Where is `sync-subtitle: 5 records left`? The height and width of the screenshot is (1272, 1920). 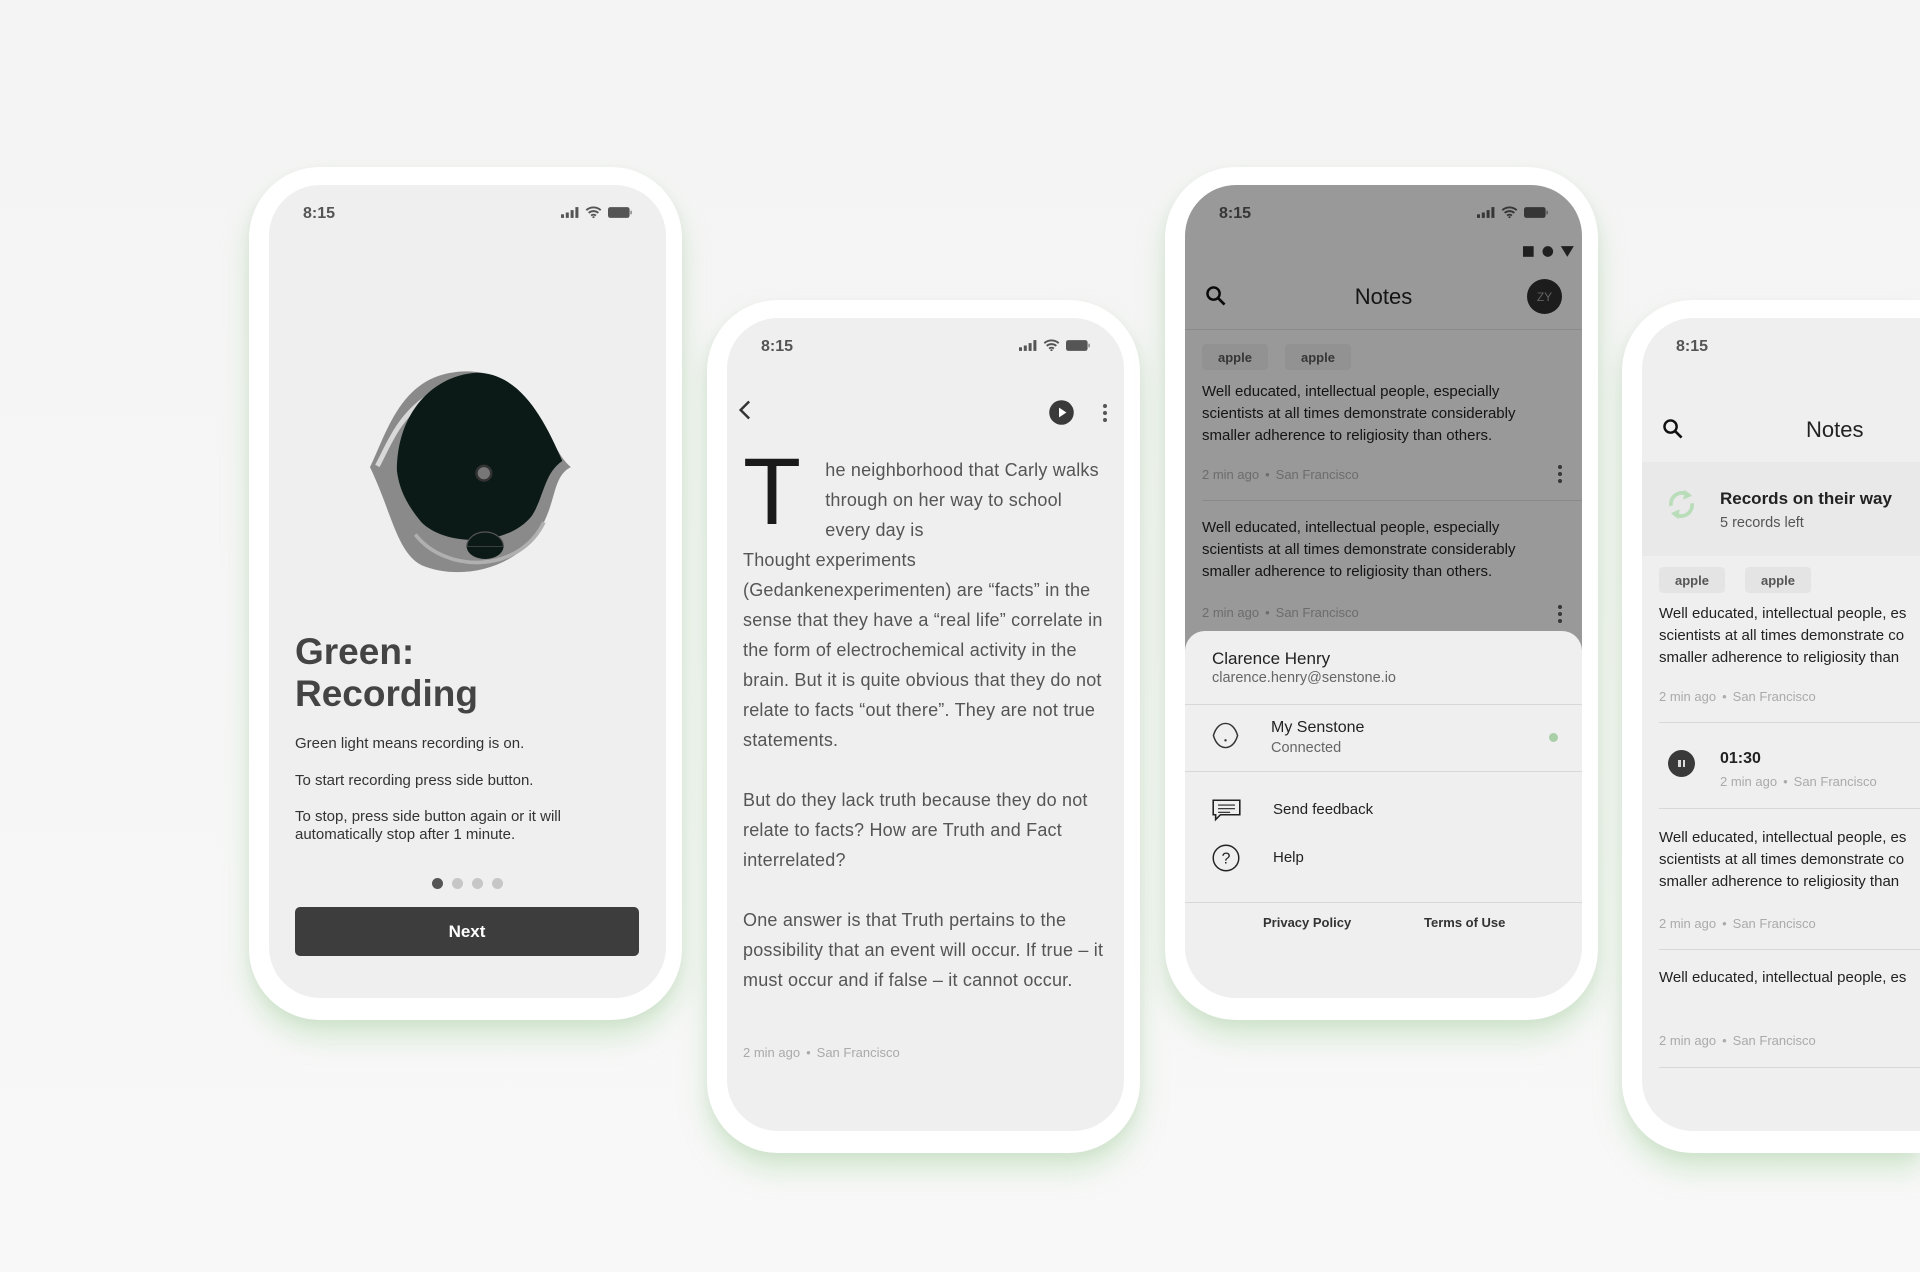
sync-subtitle: 5 records left is located at coordinates (1762, 523).